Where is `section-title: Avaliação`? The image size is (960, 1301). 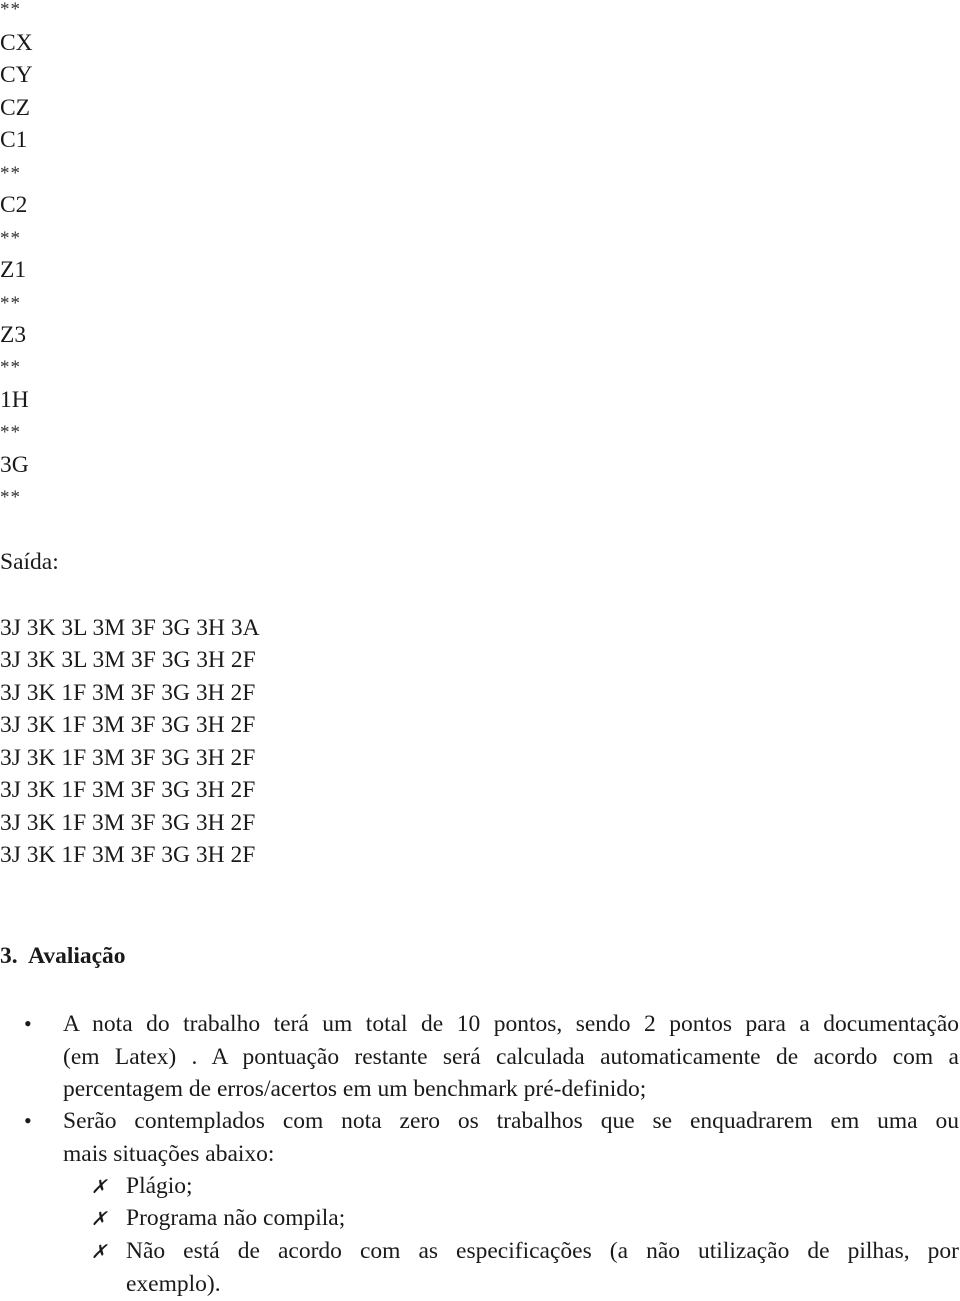
section-title: Avaliação is located at coordinates (77, 956).